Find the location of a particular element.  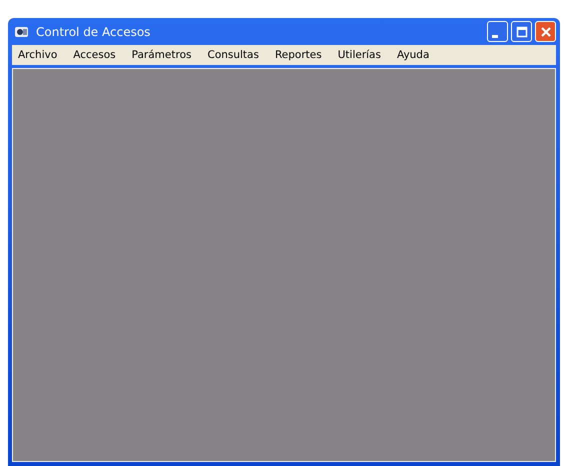

minimize-icon is located at coordinates (495, 36).